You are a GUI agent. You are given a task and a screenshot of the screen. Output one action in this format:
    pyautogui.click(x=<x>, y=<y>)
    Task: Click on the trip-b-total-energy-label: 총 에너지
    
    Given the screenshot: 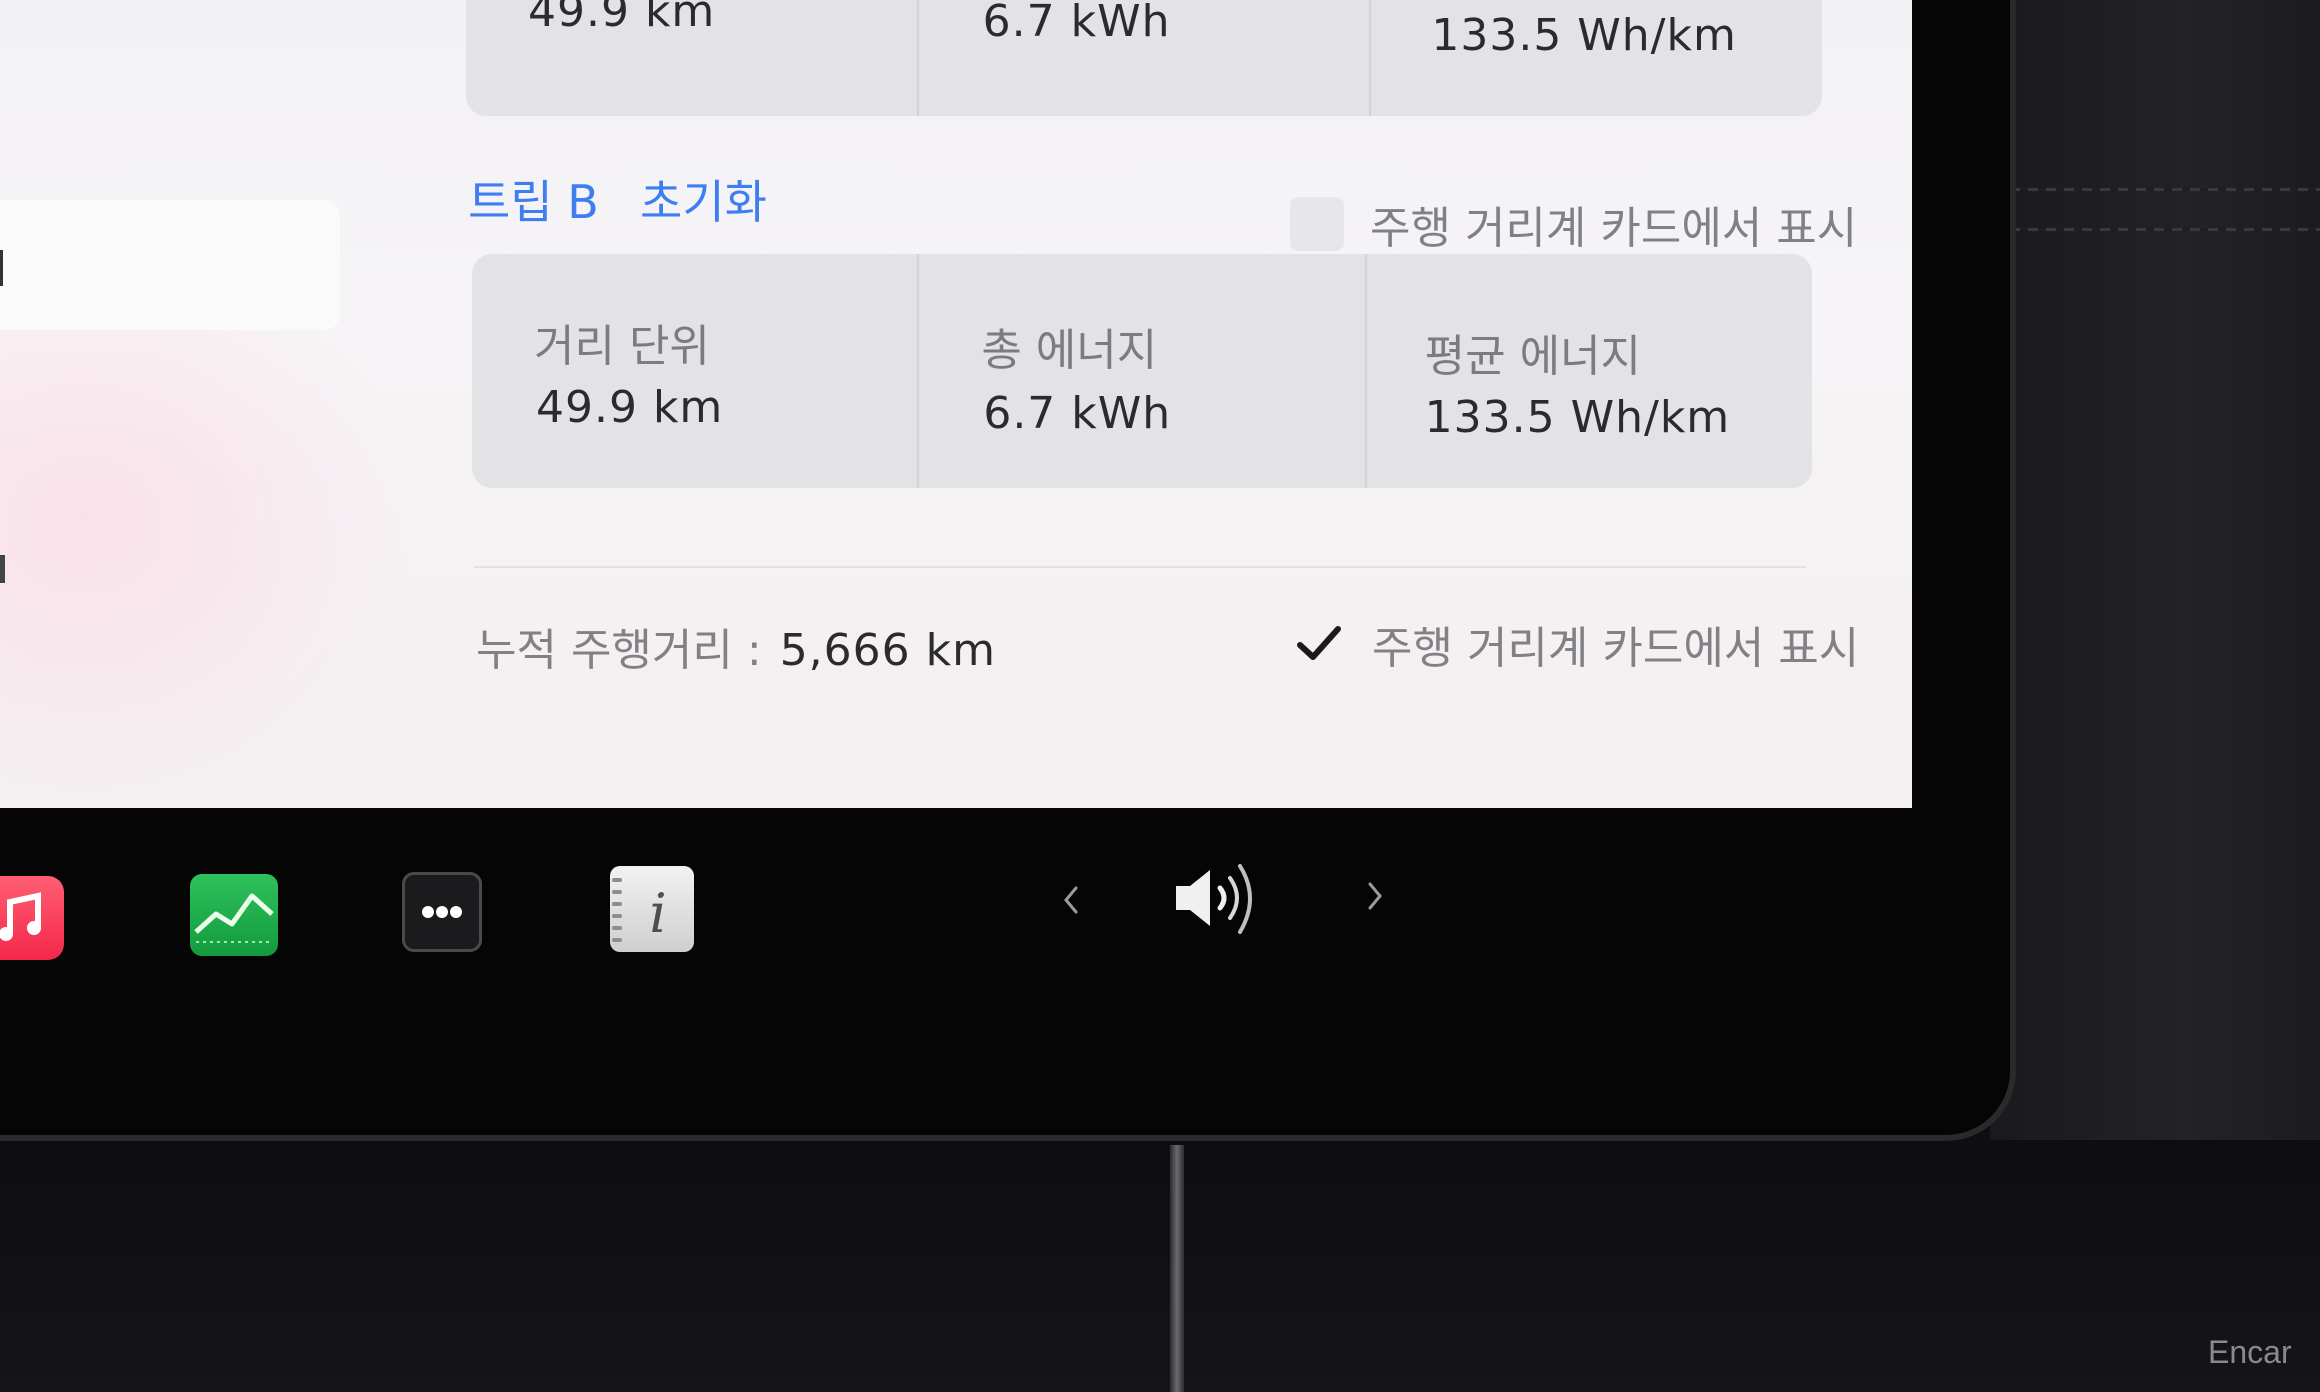 What is the action you would take?
    pyautogui.click(x=1069, y=350)
    